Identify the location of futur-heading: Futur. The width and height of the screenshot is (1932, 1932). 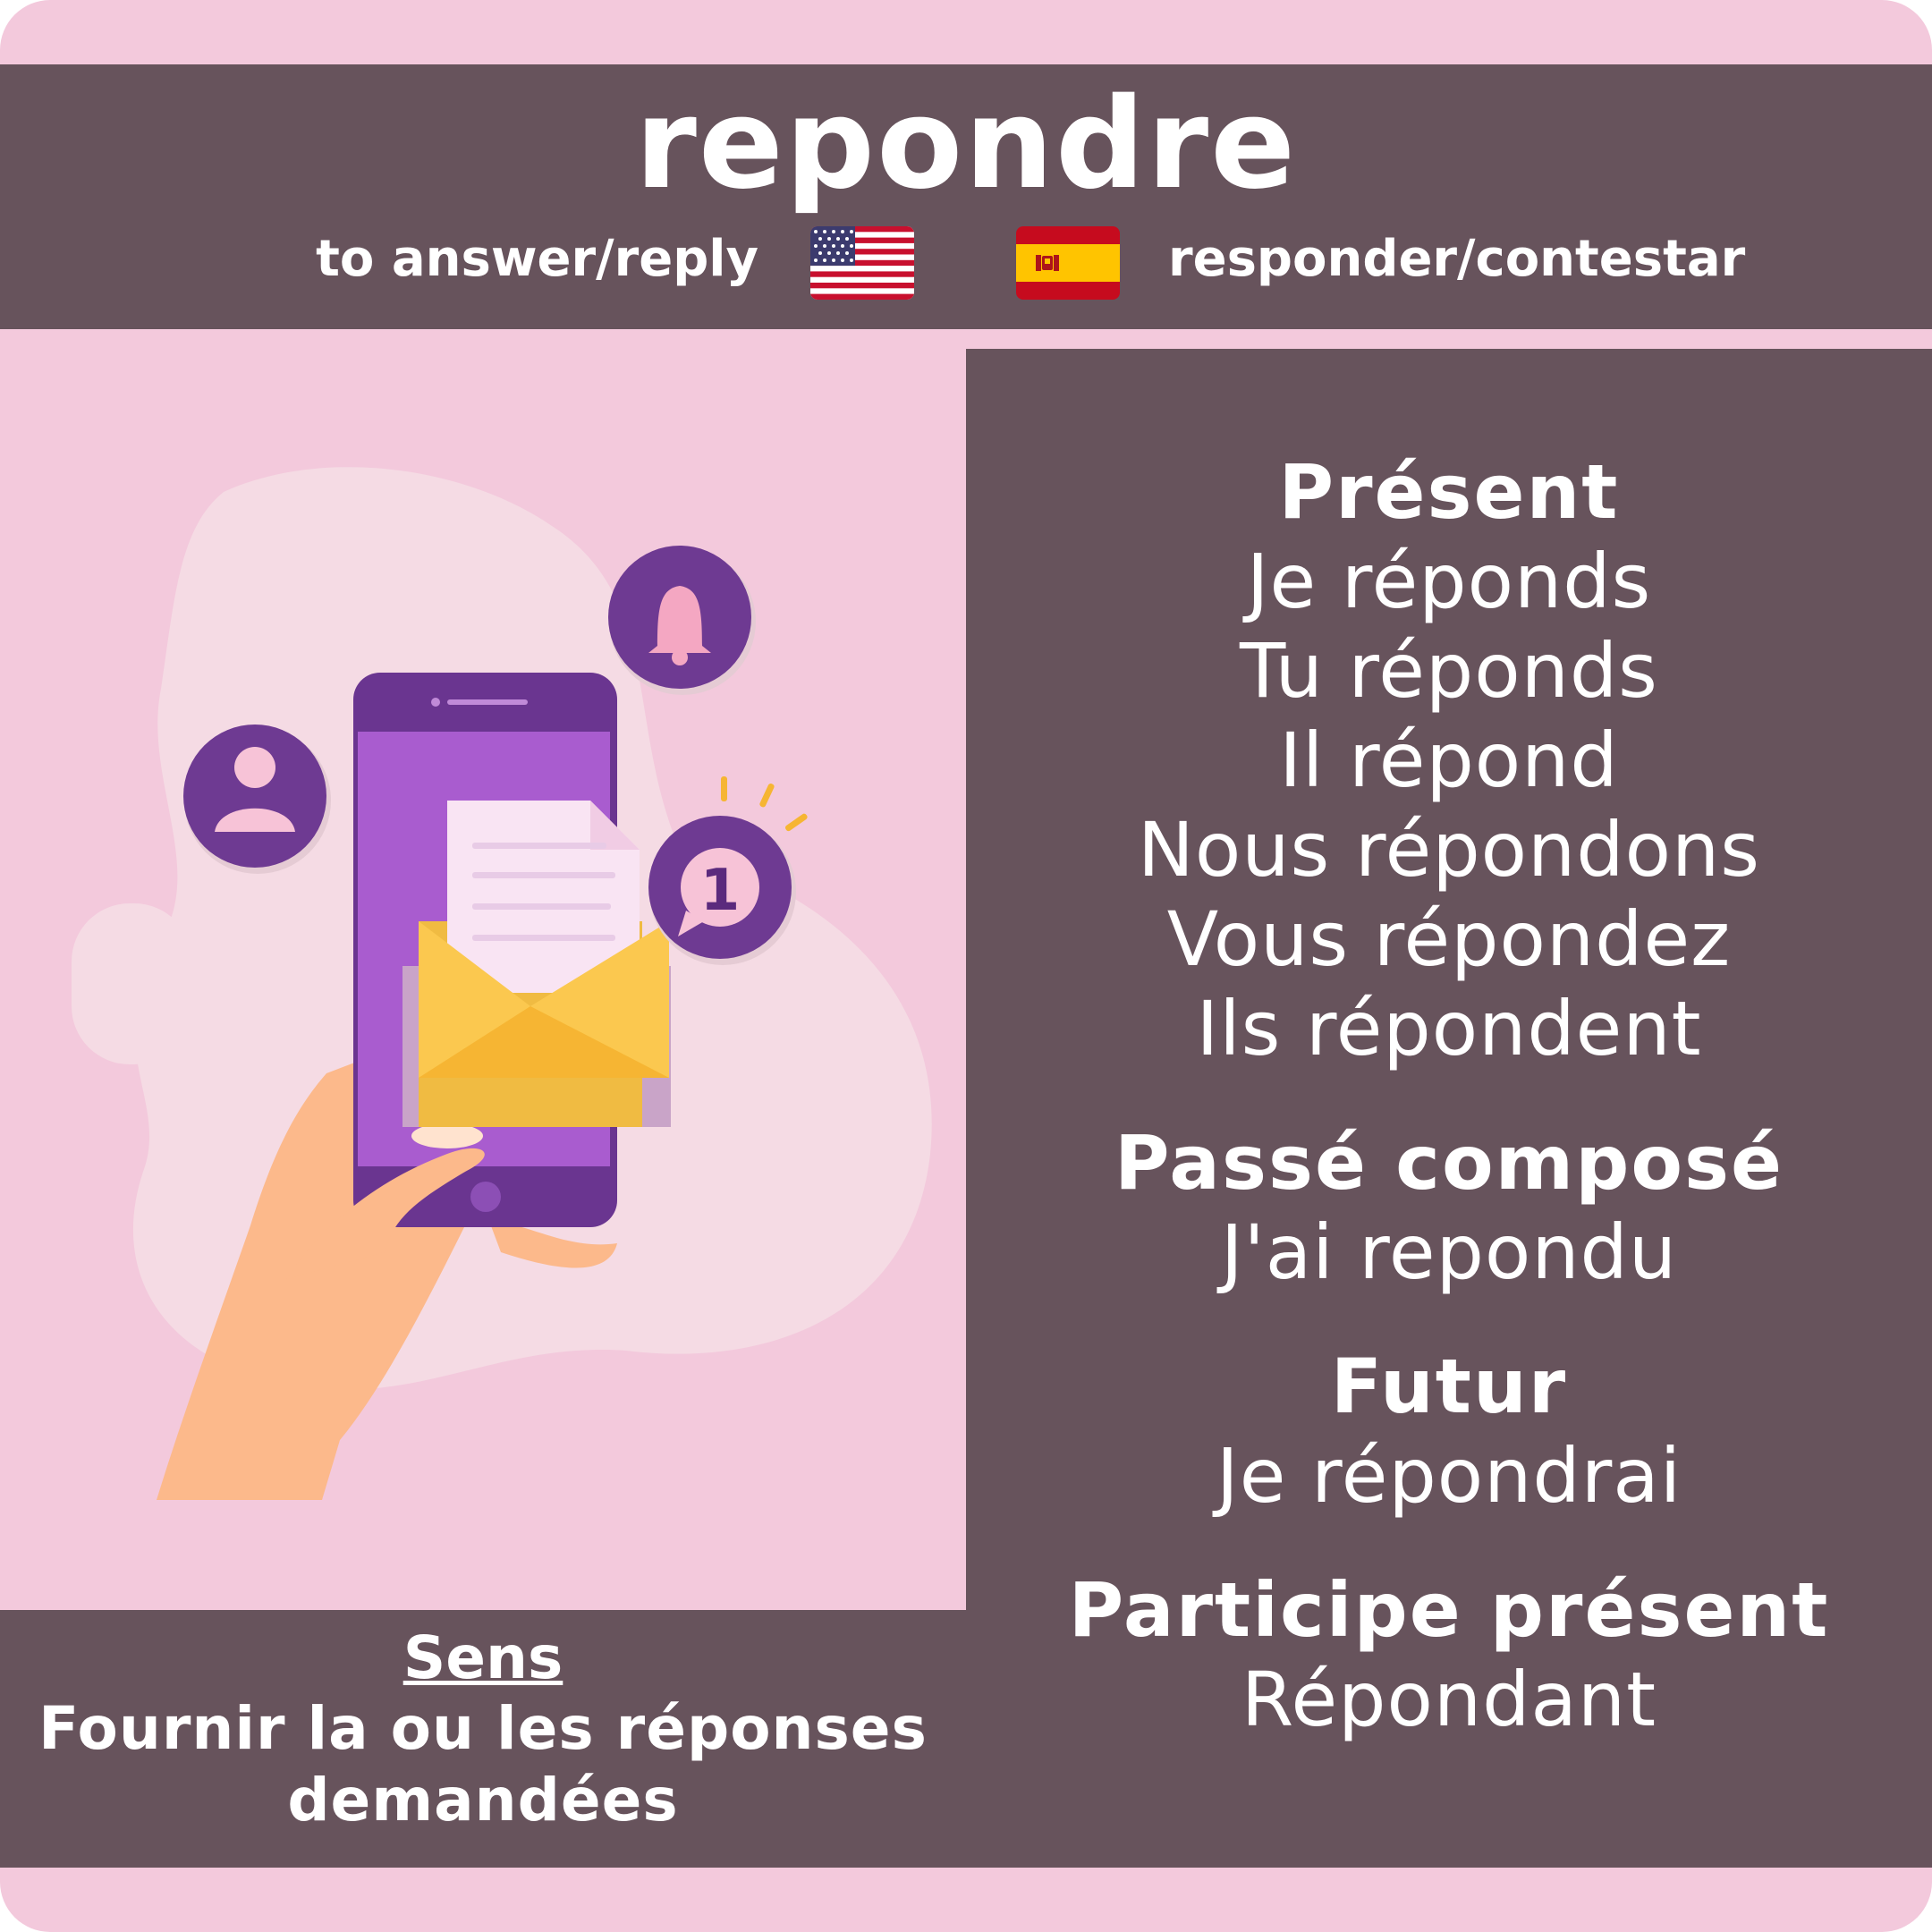
(1449, 1386).